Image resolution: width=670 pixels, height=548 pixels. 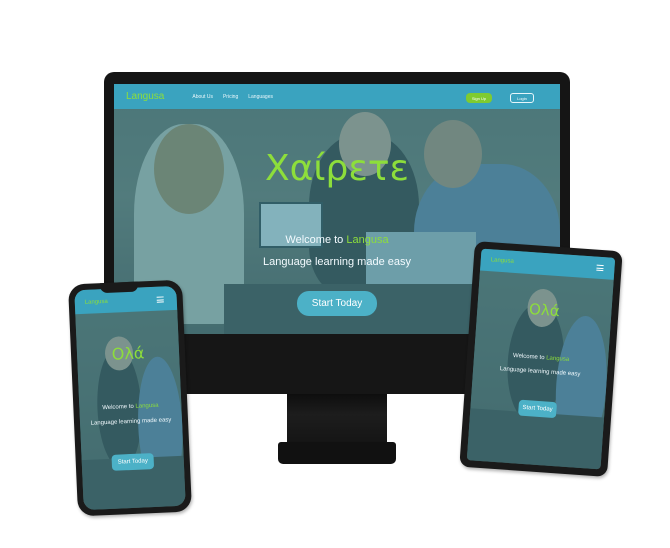 I want to click on start-today-button: Start Today, so click(x=337, y=303).